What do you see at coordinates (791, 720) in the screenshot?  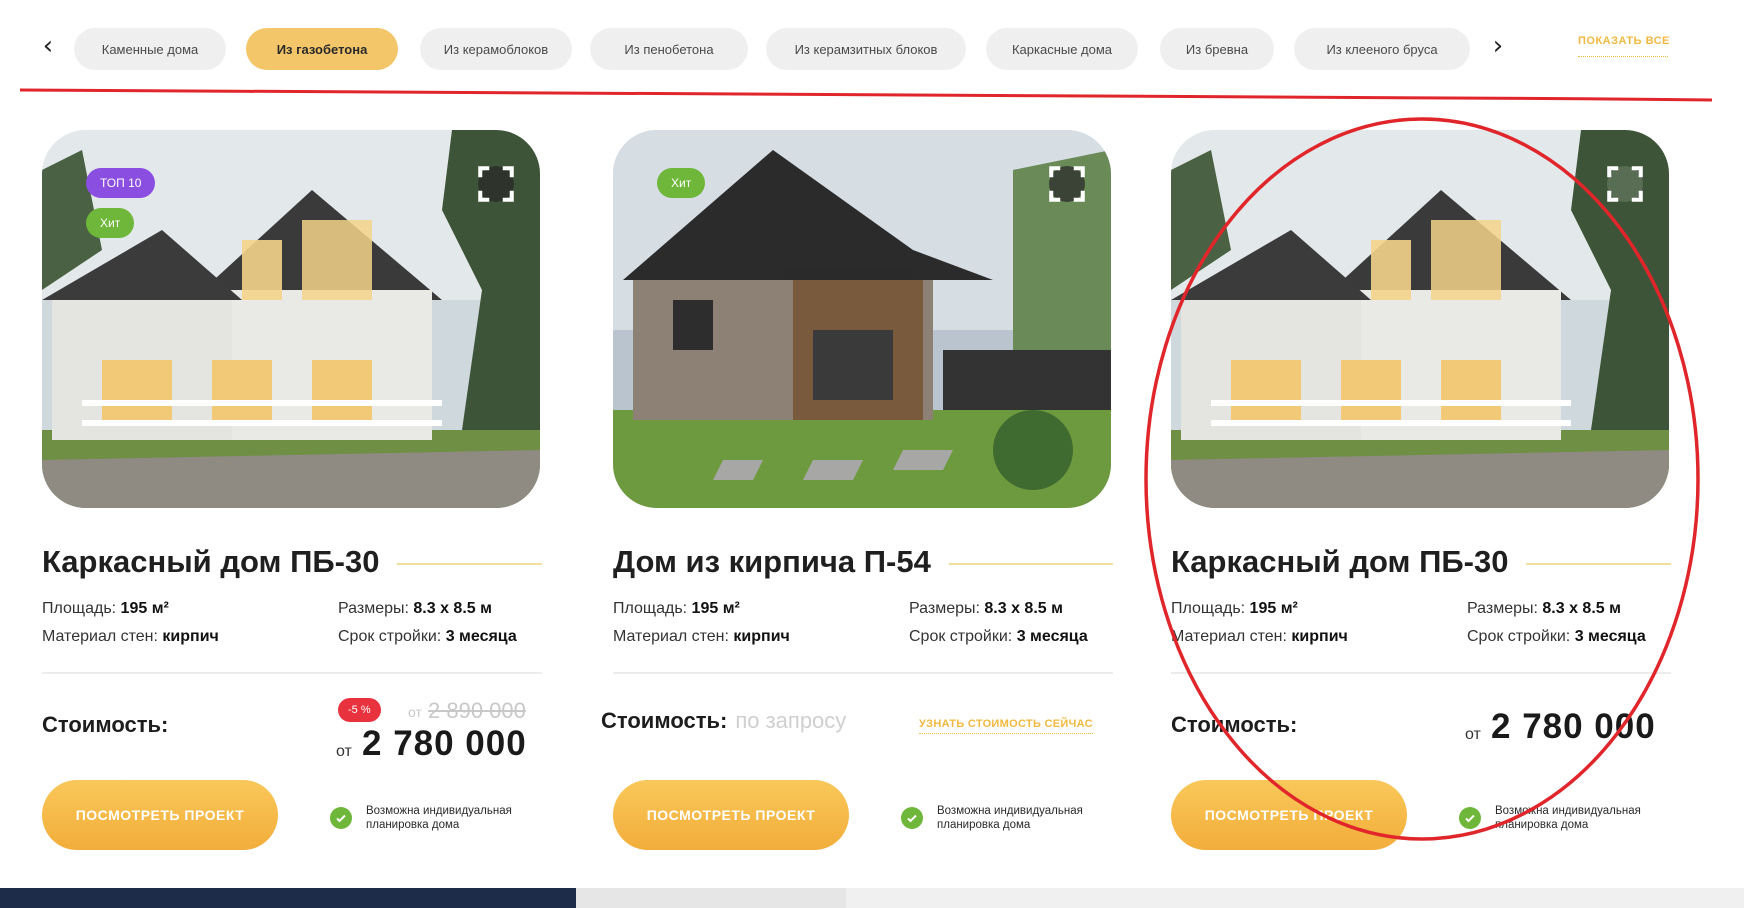 I see `price-on-request: по запросу` at bounding box center [791, 720].